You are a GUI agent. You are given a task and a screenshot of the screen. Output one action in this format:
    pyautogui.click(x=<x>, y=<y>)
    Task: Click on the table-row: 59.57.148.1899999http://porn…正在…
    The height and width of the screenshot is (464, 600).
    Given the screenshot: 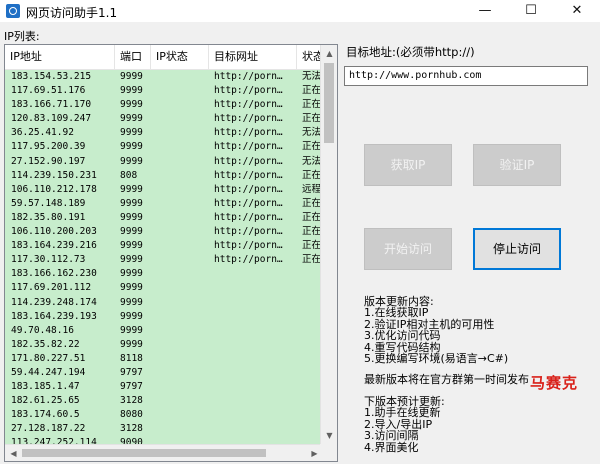 What is the action you would take?
    pyautogui.click(x=164, y=204)
    